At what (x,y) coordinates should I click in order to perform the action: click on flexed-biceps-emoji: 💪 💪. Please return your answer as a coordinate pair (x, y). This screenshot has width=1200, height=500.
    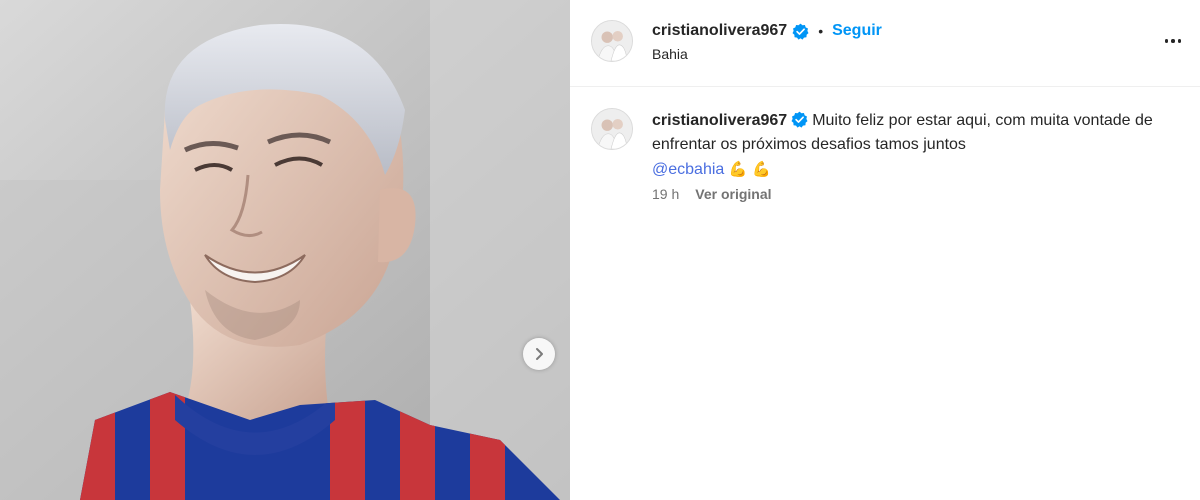
    Looking at the image, I should click on (749, 169).